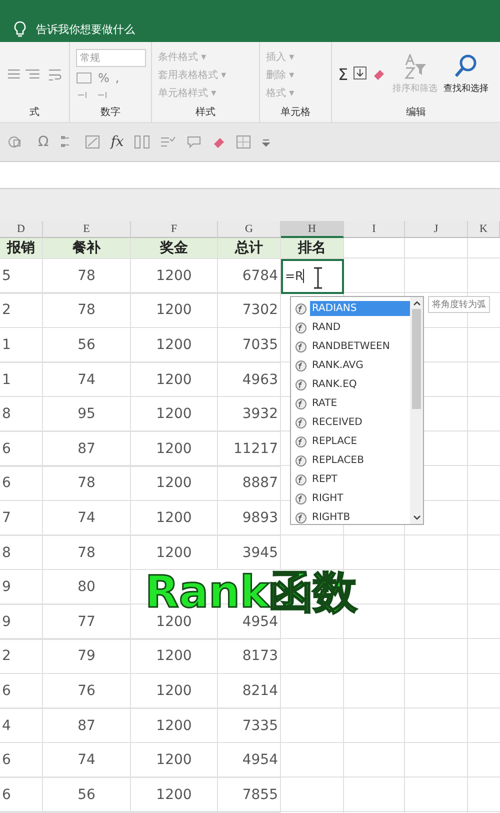 The image size is (500, 813). Describe the element at coordinates (21, 518) in the screenshot. I see `table-cell: 7` at that location.